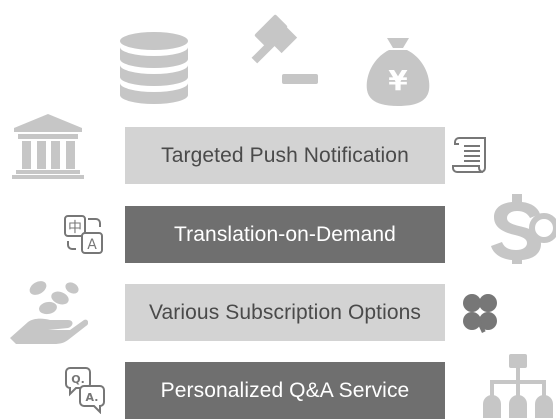 The image size is (556, 419). What do you see at coordinates (398, 80) in the screenshot?
I see `money-bag-symbol: ¥` at bounding box center [398, 80].